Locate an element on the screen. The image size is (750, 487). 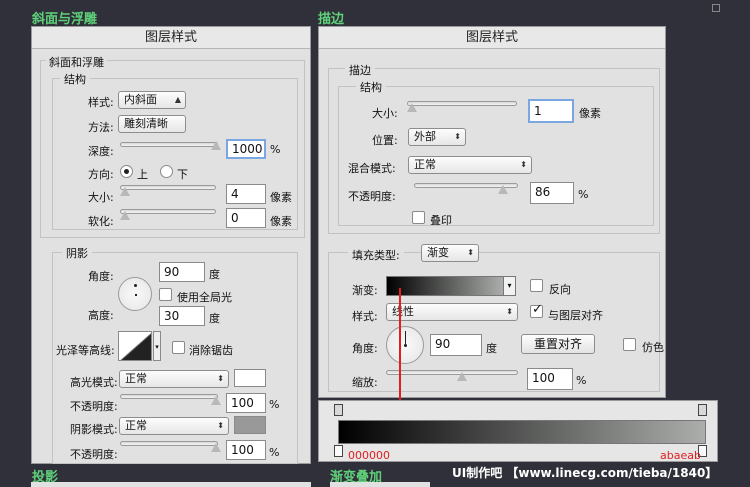
gradient-angle-input: 90 is located at coordinates (456, 345).